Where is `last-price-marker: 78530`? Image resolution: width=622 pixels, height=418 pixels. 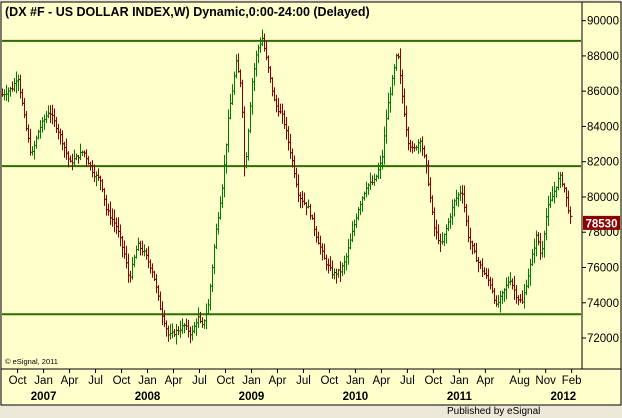
last-price-marker: 78530 is located at coordinates (601, 222).